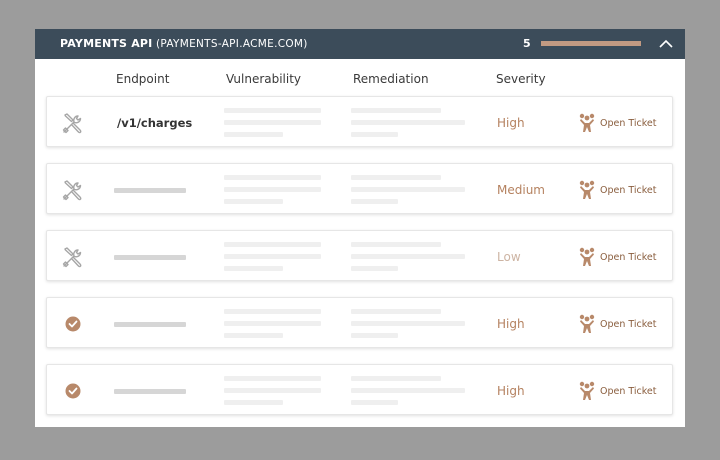 This screenshot has width=720, height=460. I want to click on column-remediation: Remediation, so click(391, 79).